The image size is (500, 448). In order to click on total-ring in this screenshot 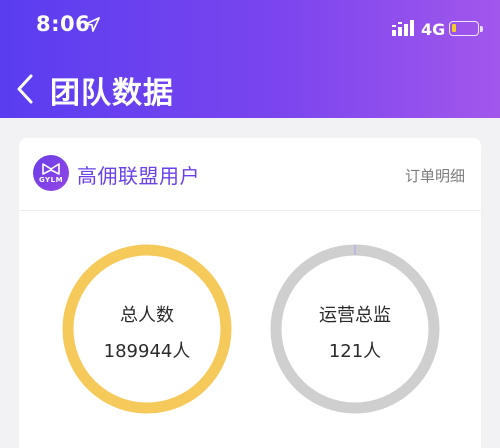, I will do `click(147, 329)`.